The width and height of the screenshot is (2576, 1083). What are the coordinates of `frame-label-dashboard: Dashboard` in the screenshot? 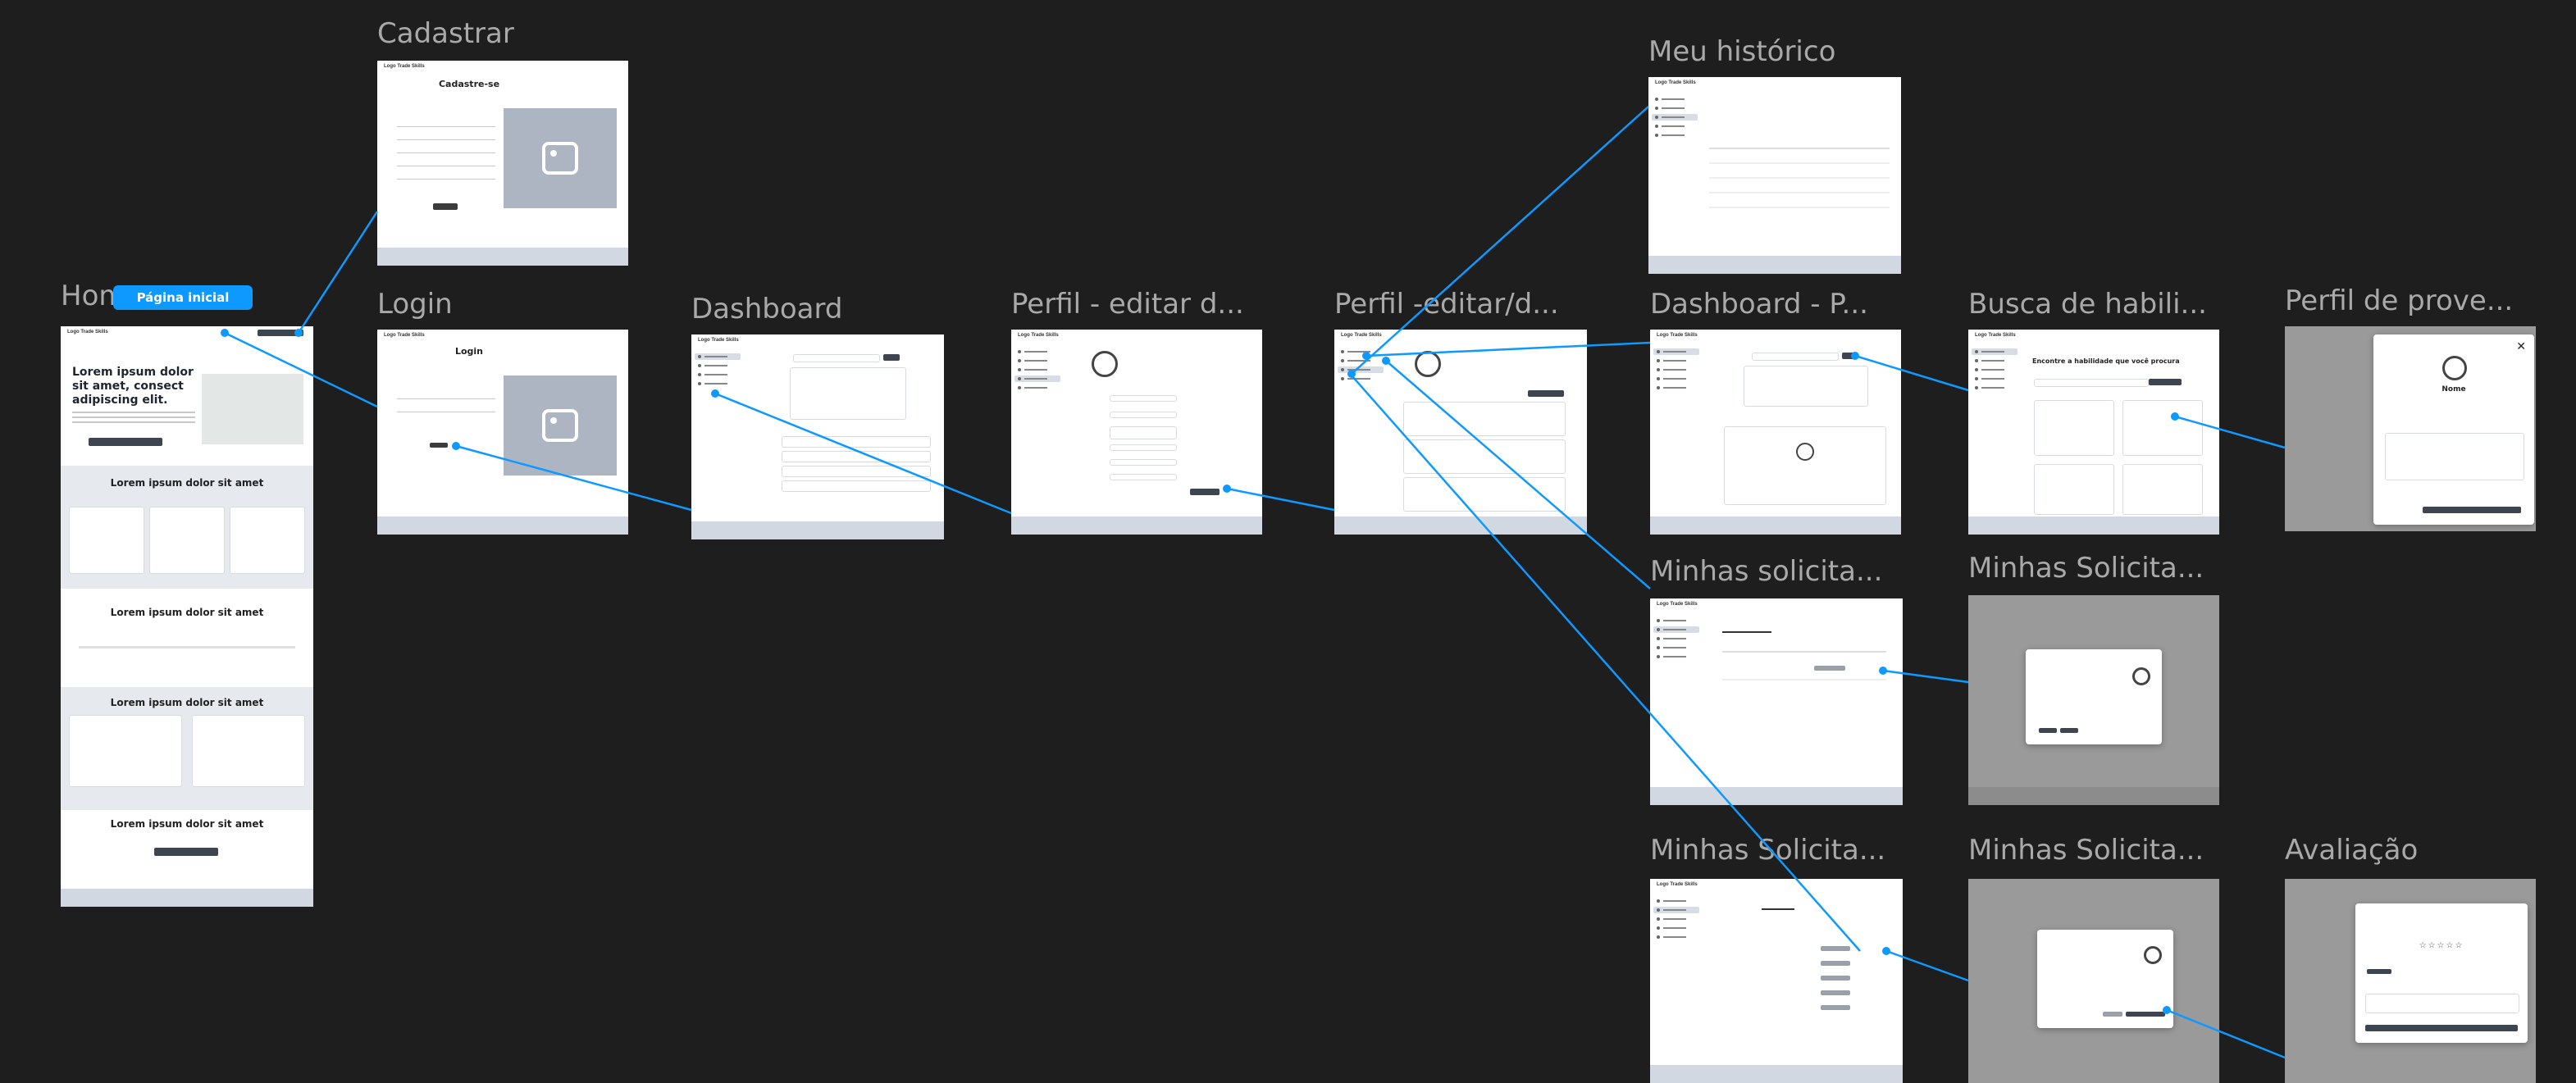 It's located at (766, 309).